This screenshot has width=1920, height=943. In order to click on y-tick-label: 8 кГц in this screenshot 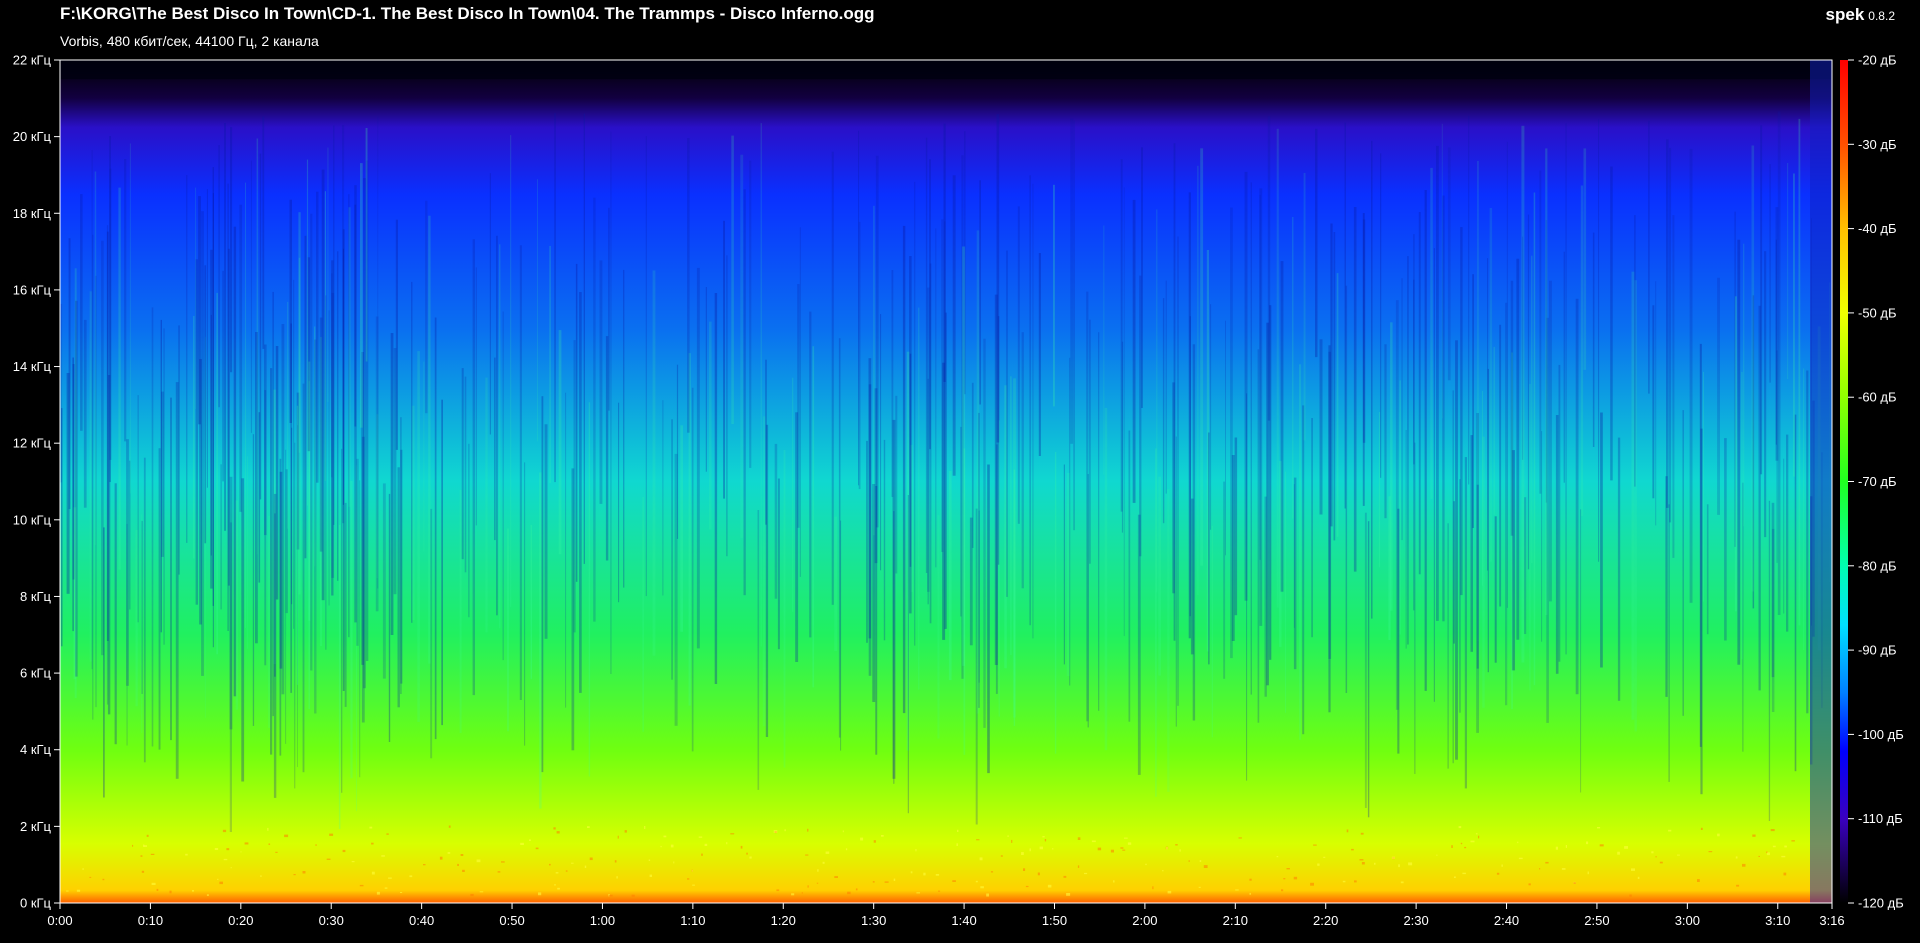, I will do `click(36, 596)`.